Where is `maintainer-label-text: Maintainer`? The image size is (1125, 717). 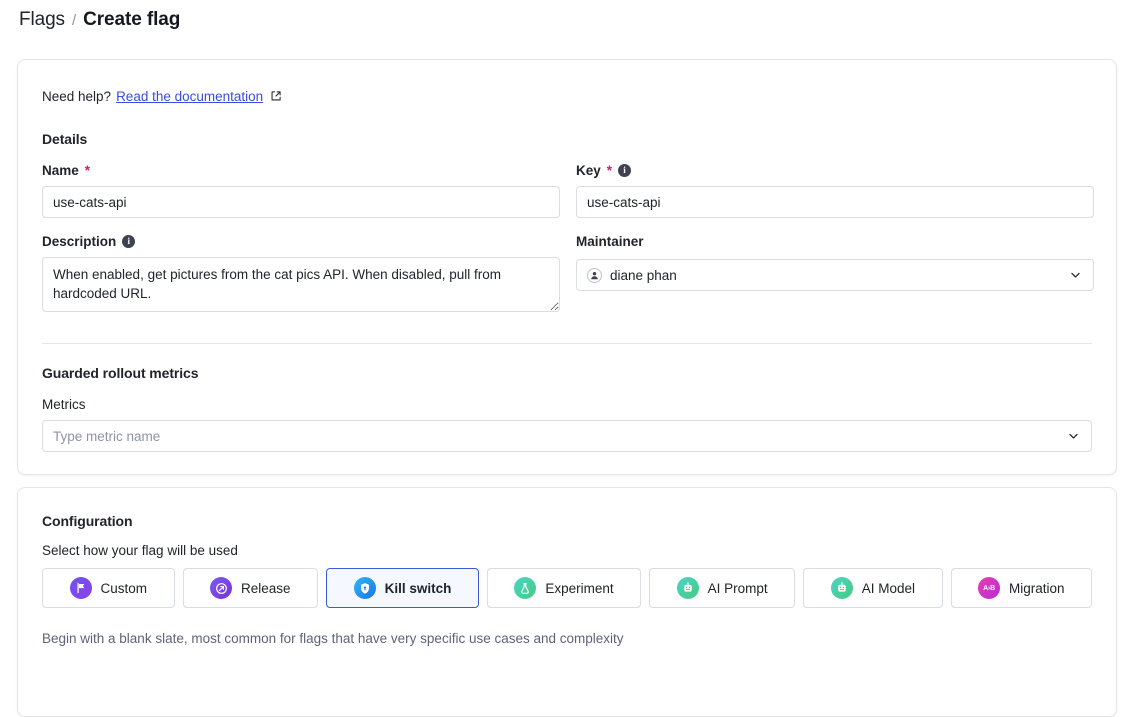 maintainer-label-text: Maintainer is located at coordinates (610, 241).